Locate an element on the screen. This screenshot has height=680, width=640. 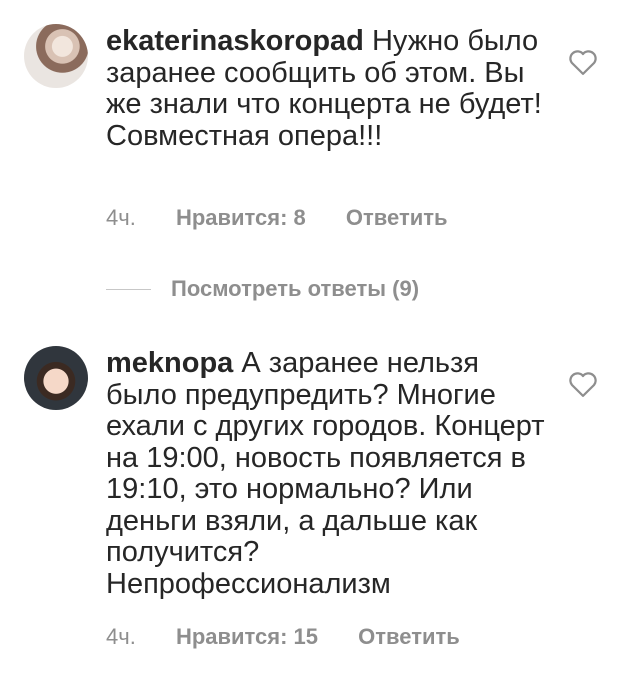
comment-likes: Нравится: 8 is located at coordinates (241, 218).